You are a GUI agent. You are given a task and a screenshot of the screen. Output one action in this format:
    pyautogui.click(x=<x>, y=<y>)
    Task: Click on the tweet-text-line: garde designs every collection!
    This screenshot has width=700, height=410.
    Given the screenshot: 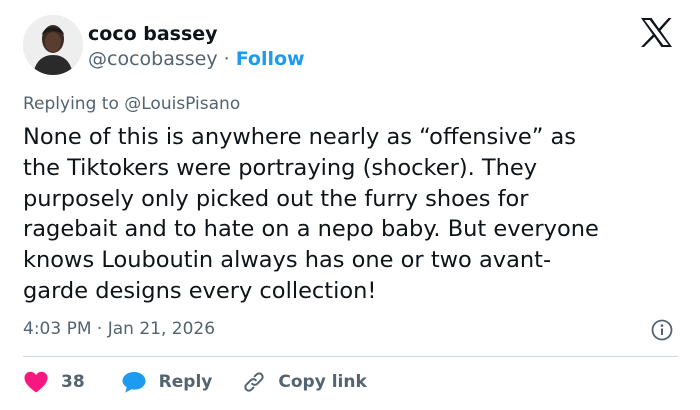 What is the action you would take?
    pyautogui.click(x=200, y=290)
    